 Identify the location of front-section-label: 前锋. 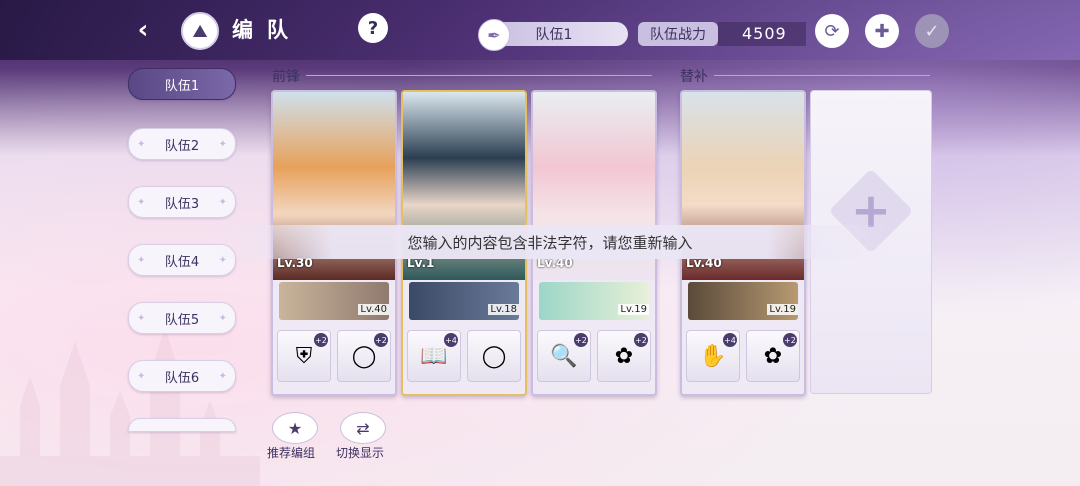
(286, 77).